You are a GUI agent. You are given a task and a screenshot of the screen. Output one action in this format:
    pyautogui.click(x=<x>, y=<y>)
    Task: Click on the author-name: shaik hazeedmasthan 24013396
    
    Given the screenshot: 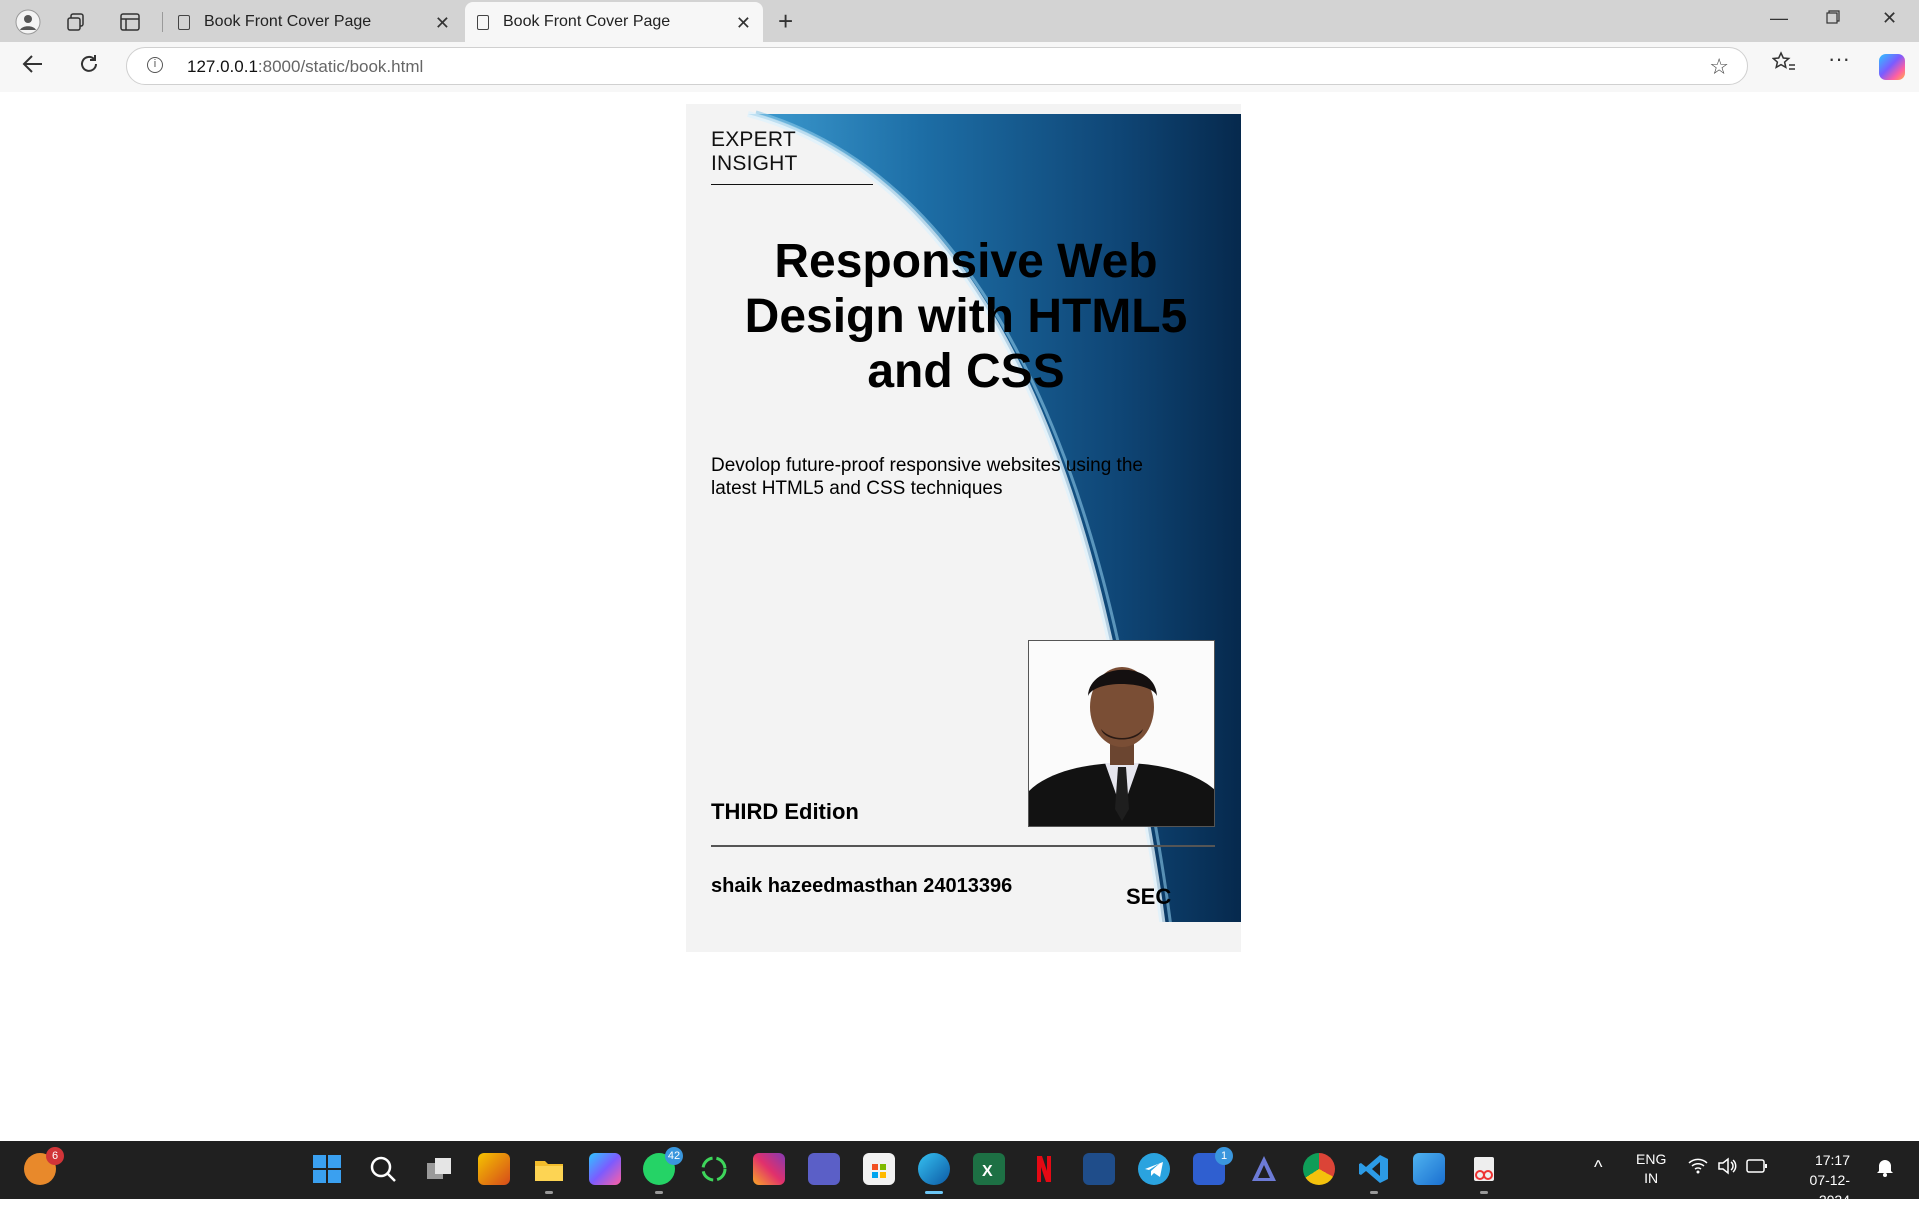 What is the action you would take?
    pyautogui.click(x=862, y=886)
    